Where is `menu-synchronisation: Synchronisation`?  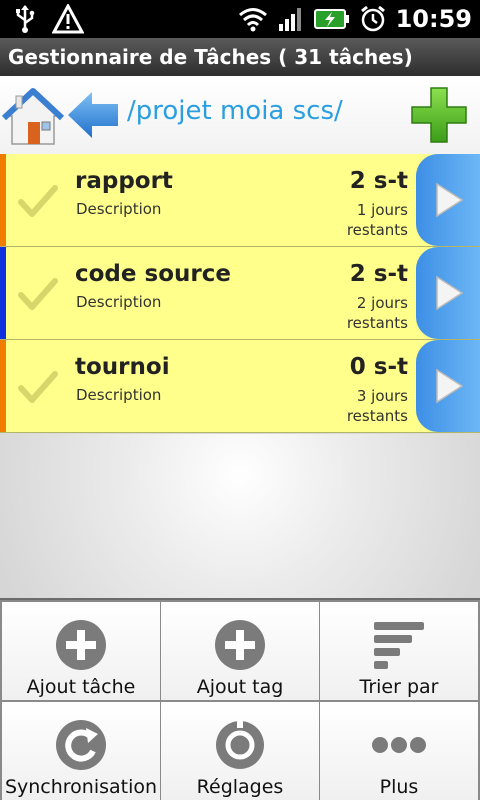
menu-synchronisation: Synchronisation is located at coordinates (81, 751).